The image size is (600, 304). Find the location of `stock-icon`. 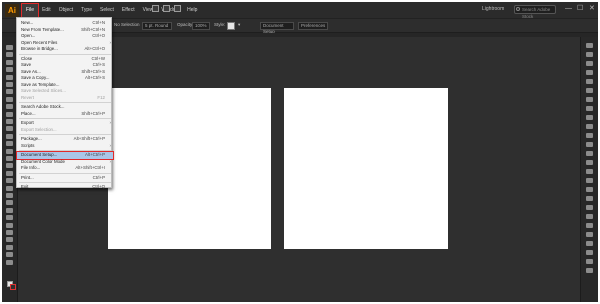

stock-icon is located at coordinates (166, 8).